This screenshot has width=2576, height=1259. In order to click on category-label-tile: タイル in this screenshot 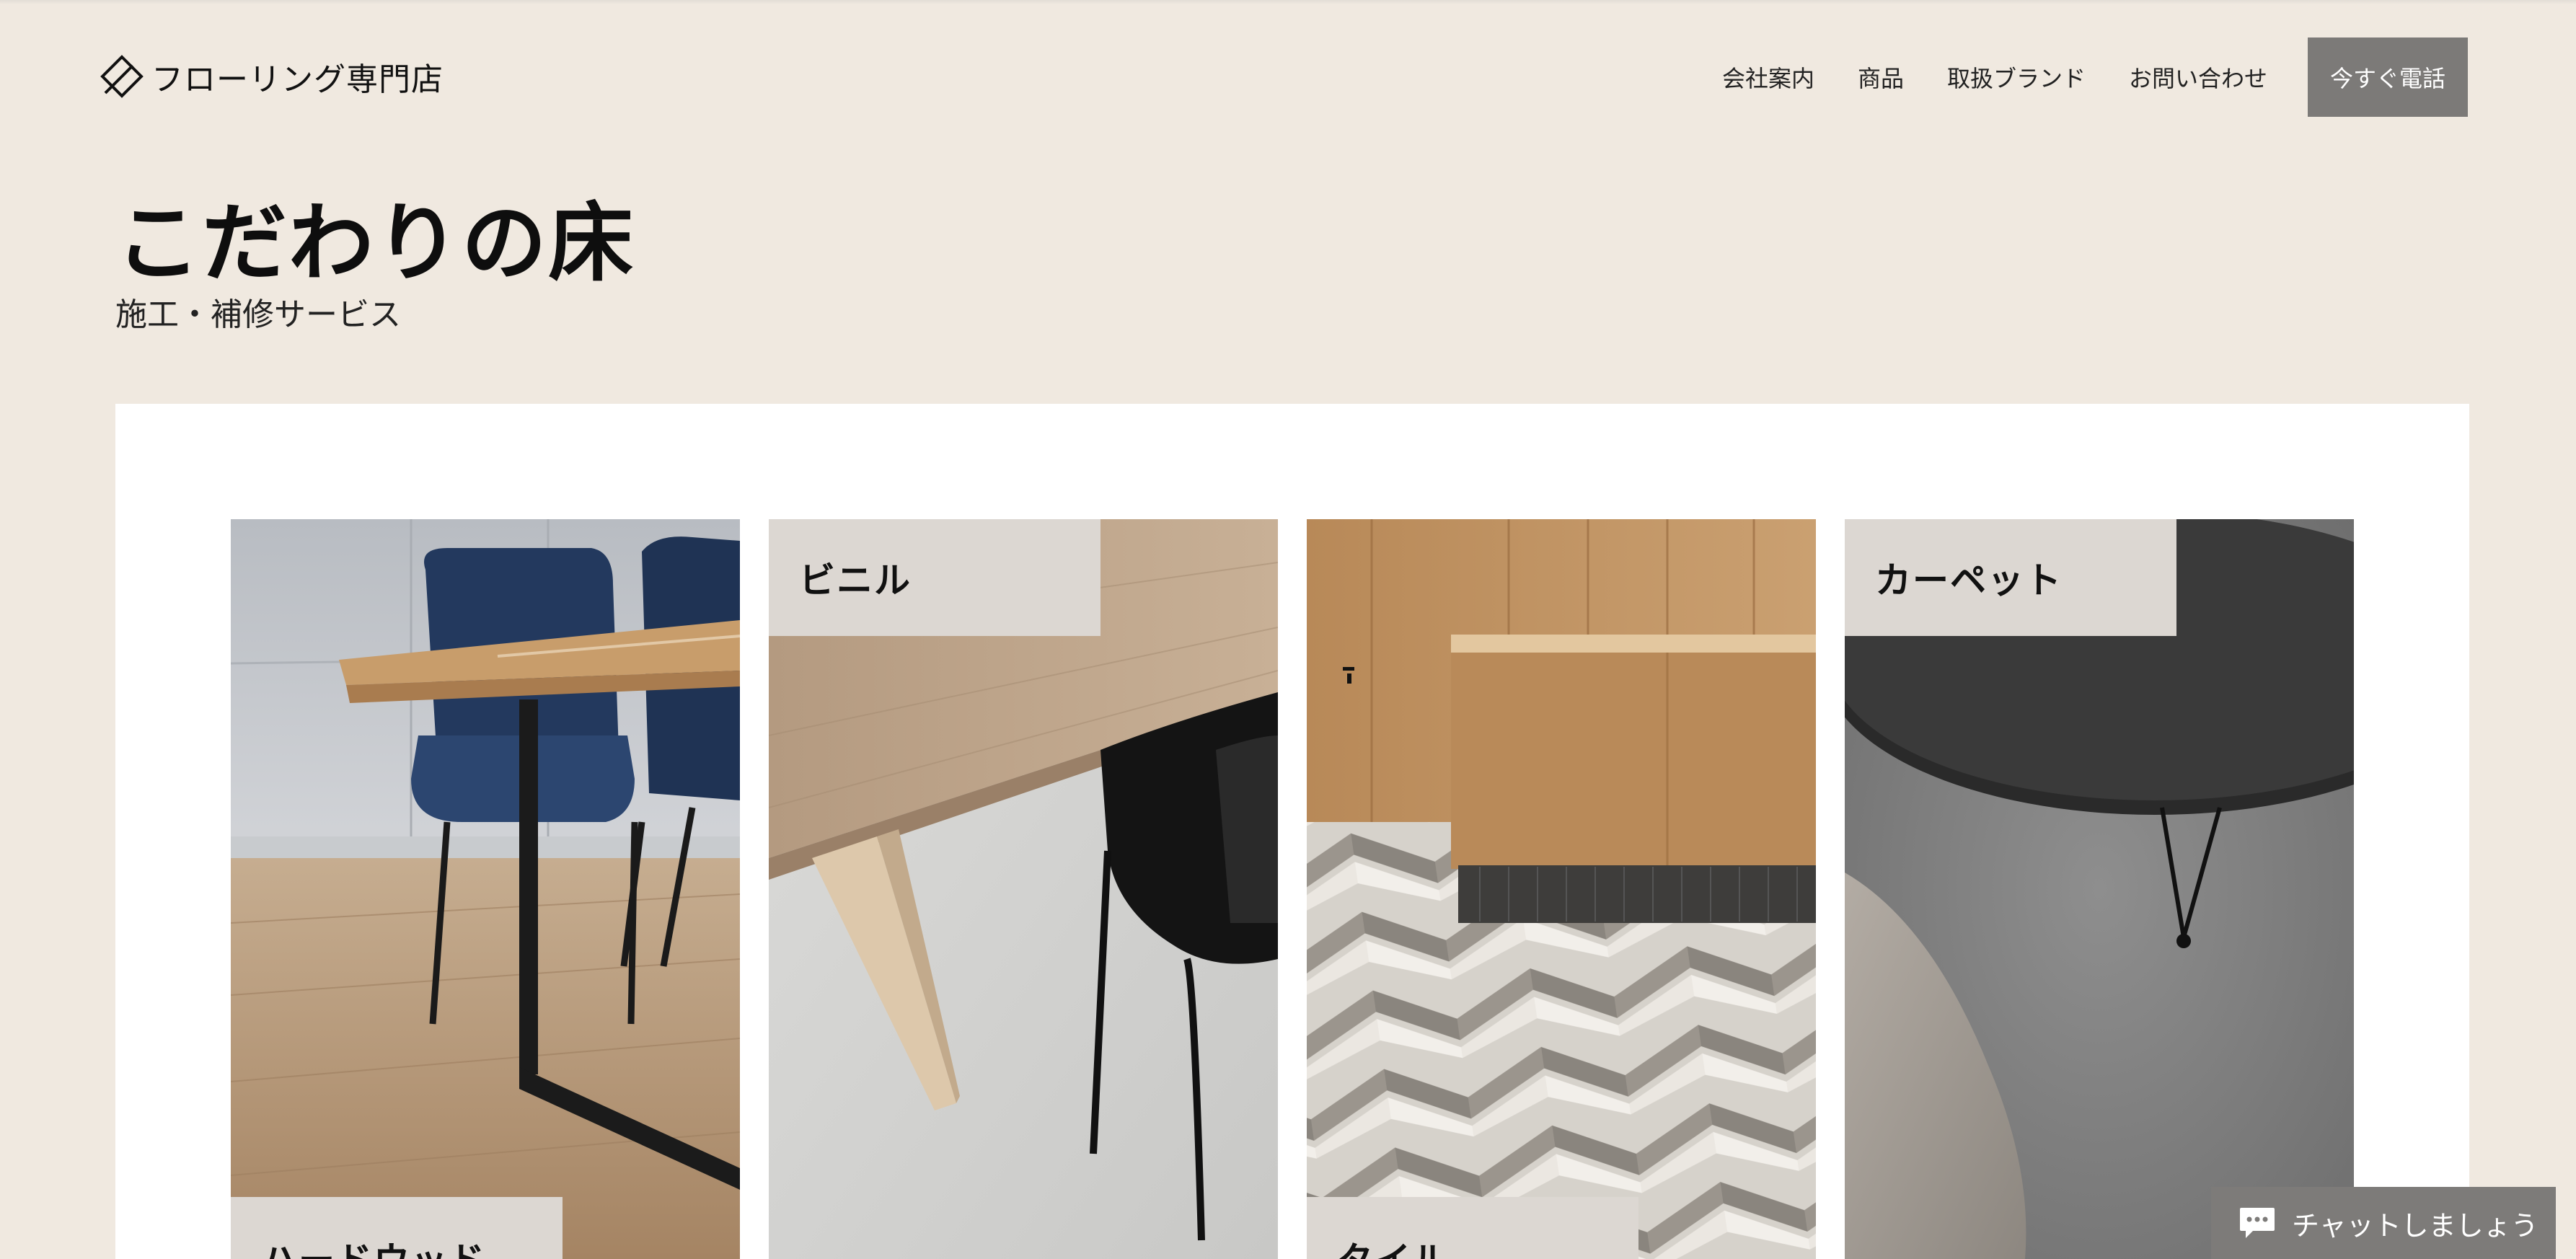, I will do `click(1472, 1228)`.